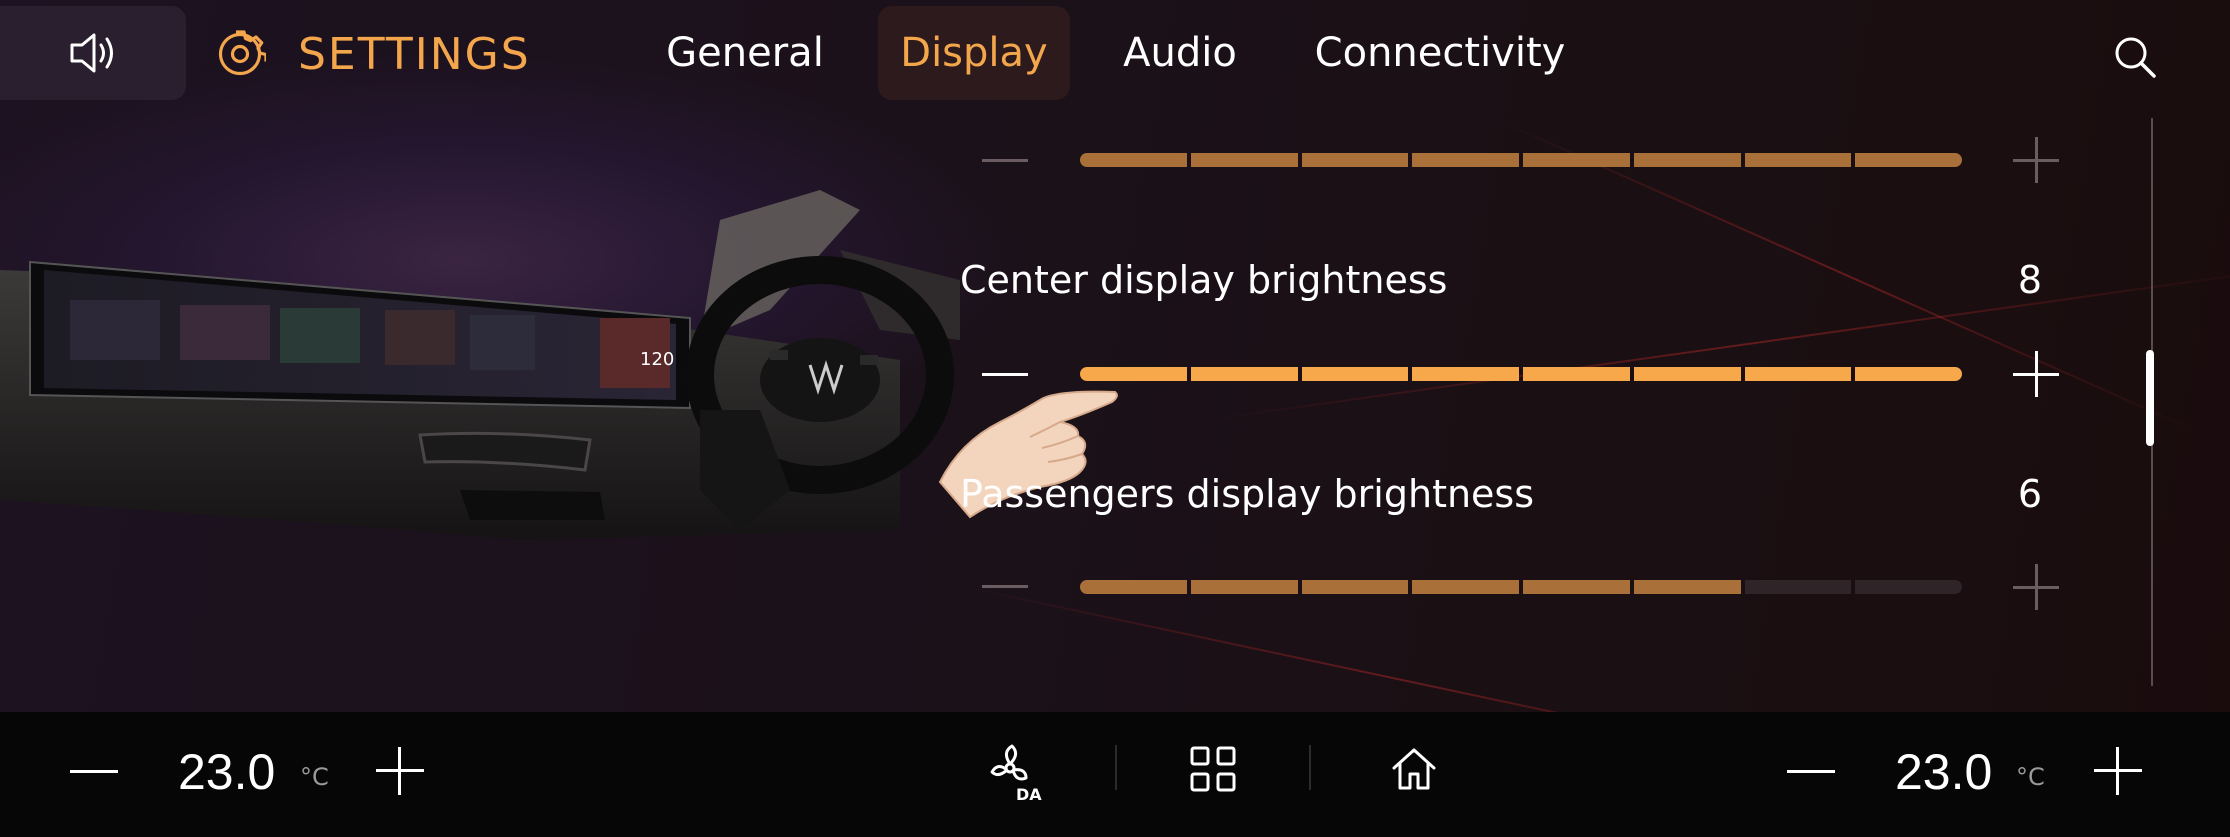 The width and height of the screenshot is (2230, 837). Describe the element at coordinates (2118, 771) in the screenshot. I see `right-temp-increase-button` at that location.